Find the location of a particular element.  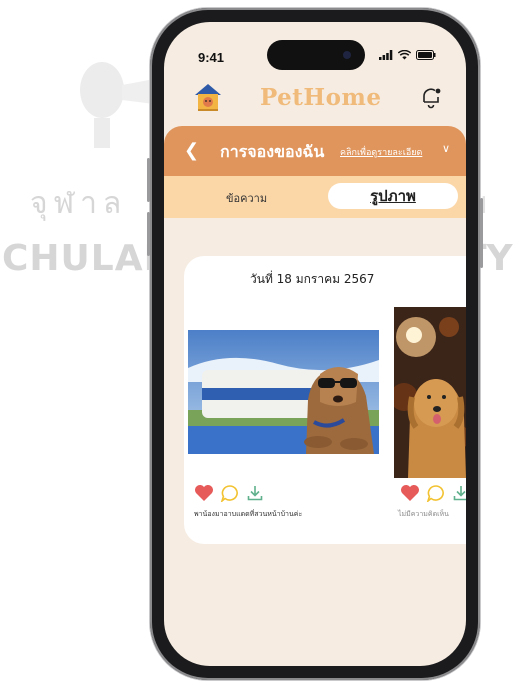

notification-bell-icon is located at coordinates (431, 97).